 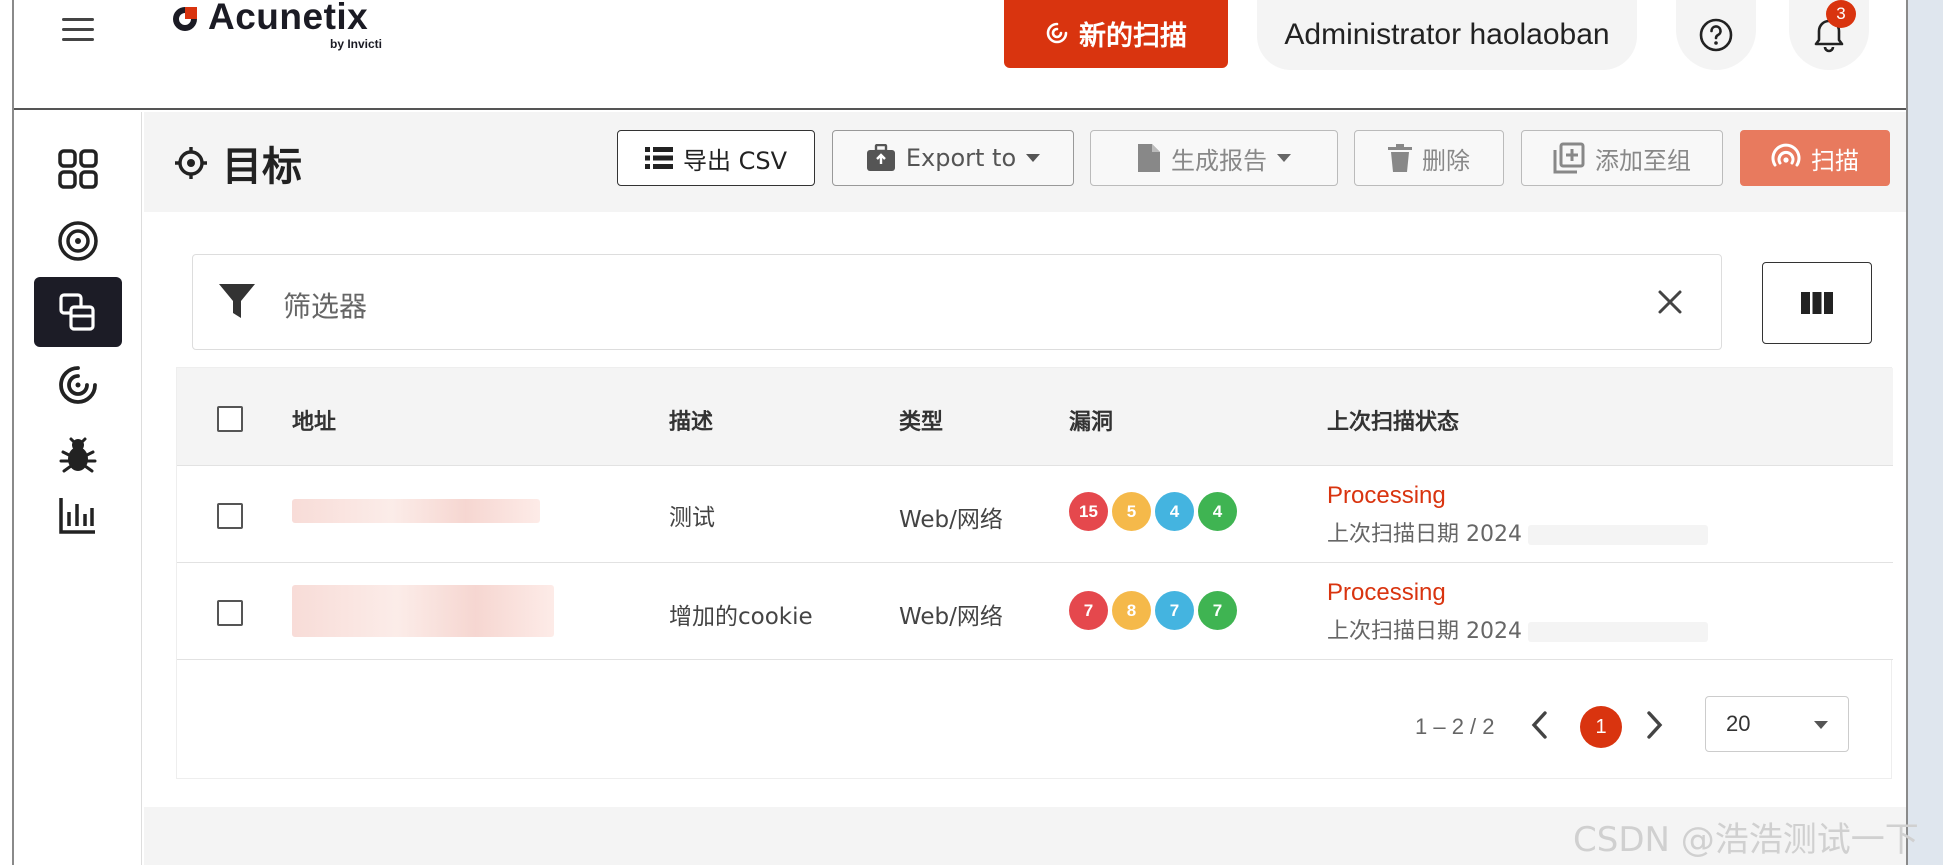 I want to click on acunetix-logo-mark-icon, so click(x=185, y=19).